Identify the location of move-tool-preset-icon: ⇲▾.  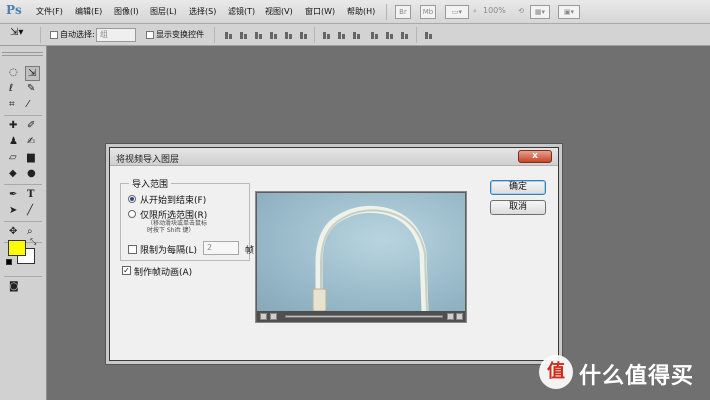
(16, 32).